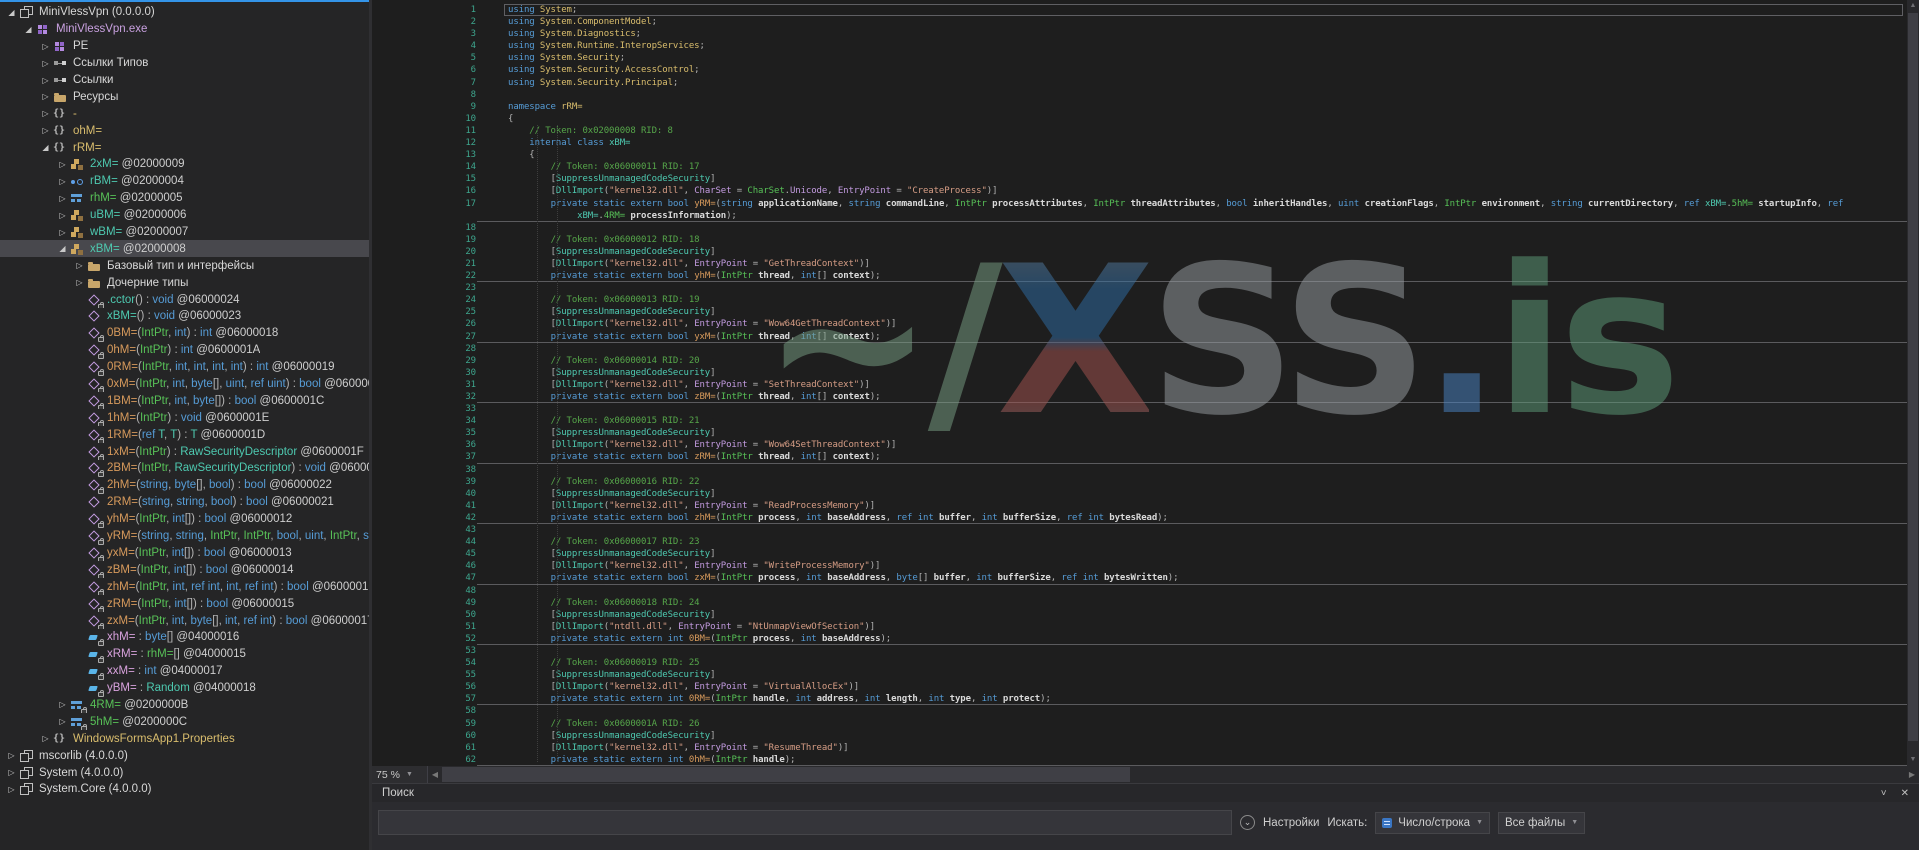 The height and width of the screenshot is (850, 1919). I want to click on code-line: 1 using System;, so click(1139, 10).